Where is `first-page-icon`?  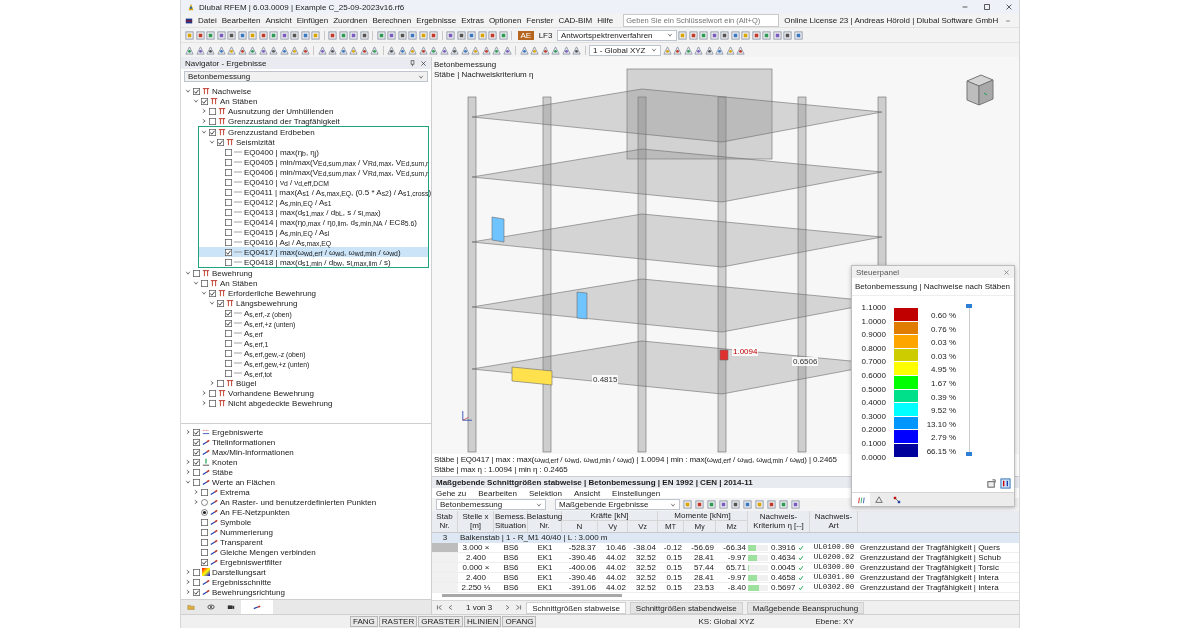
first-page-icon is located at coordinates (439, 607).